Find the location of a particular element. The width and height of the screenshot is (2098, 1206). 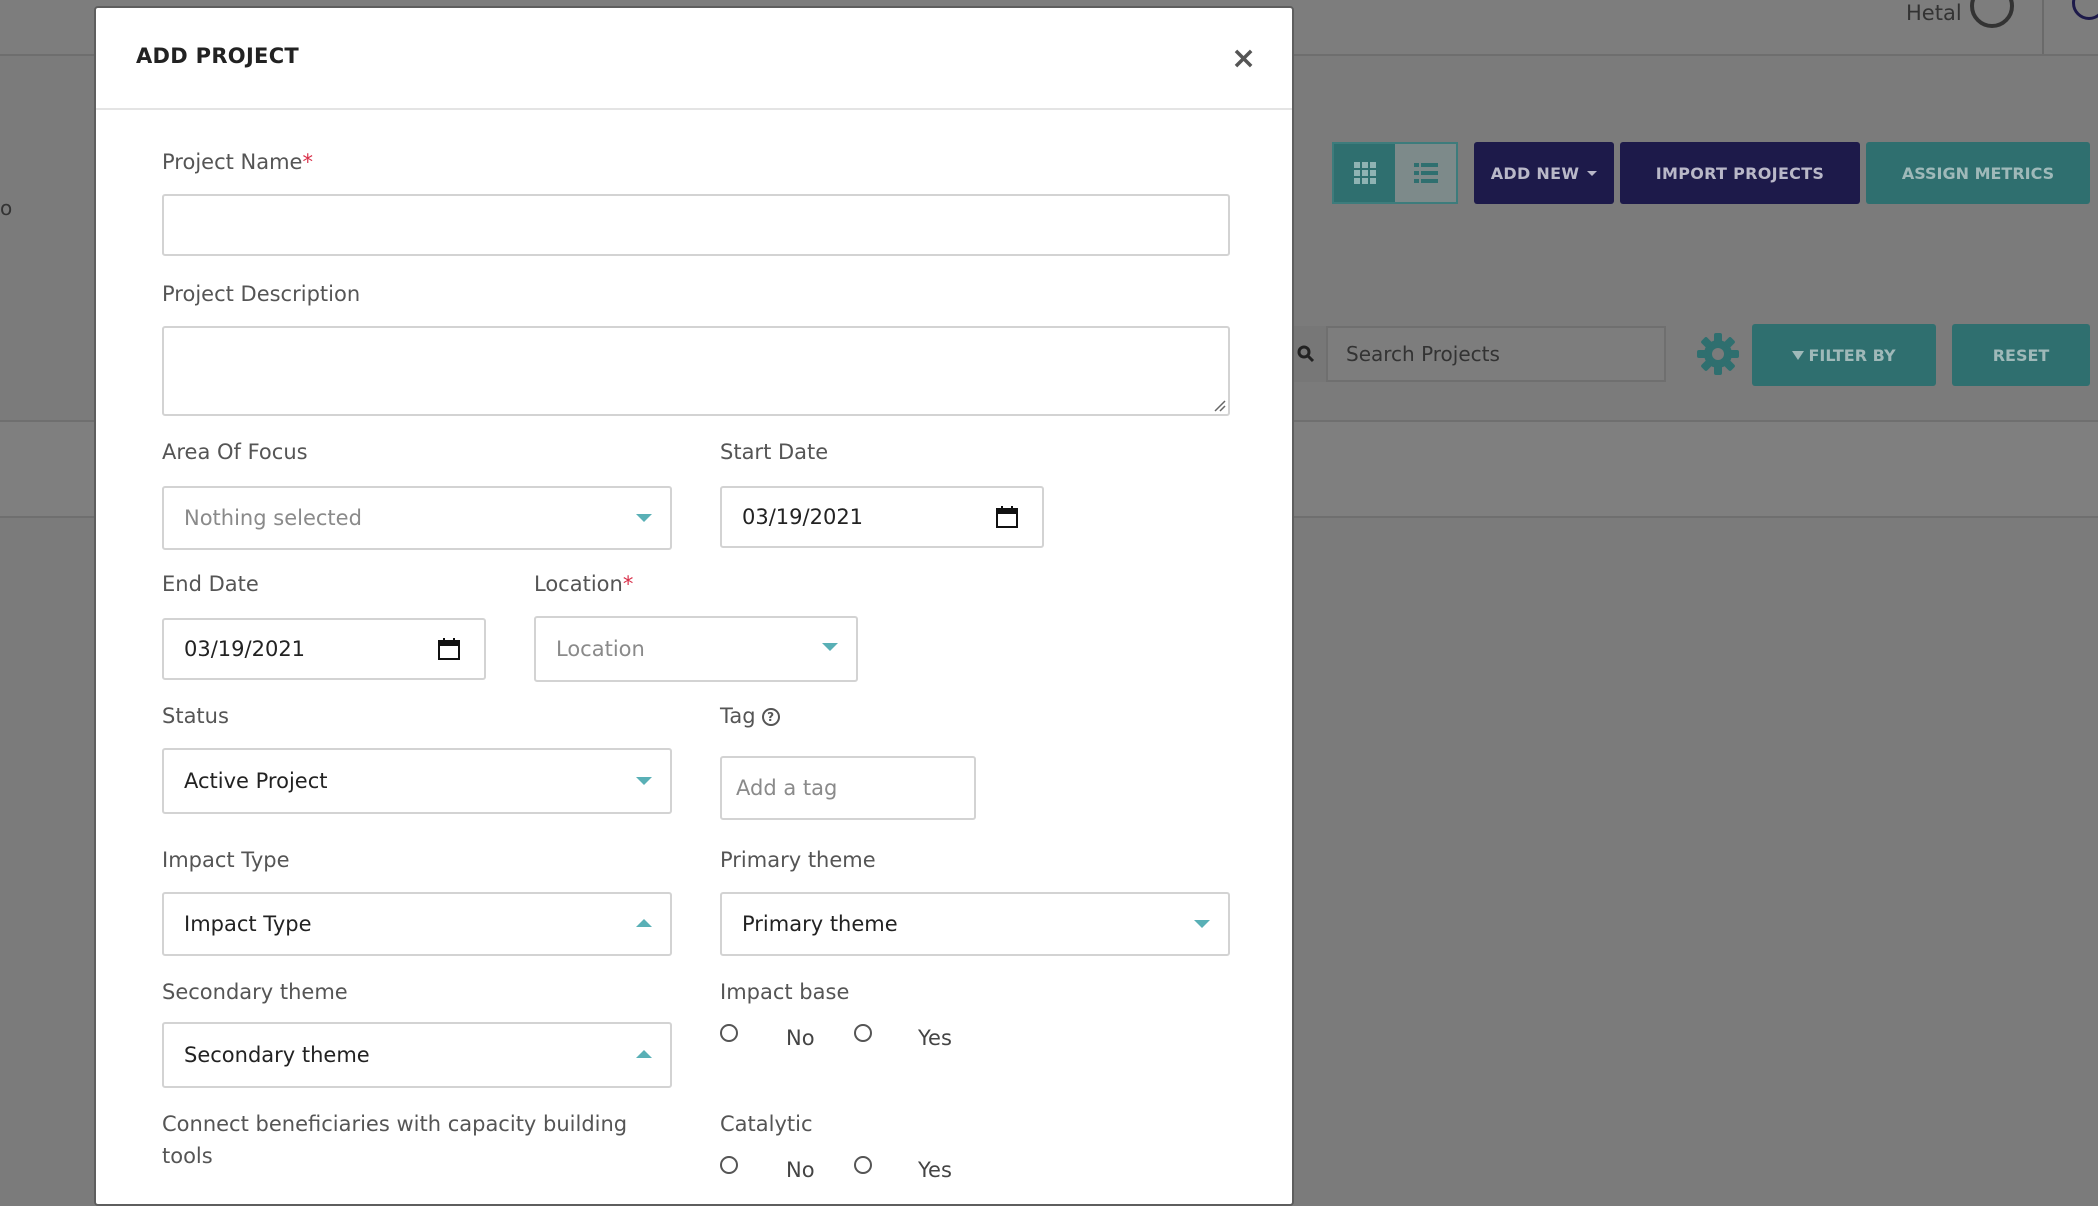

secondary-theme-value: Secondary theme is located at coordinates (277, 1055).